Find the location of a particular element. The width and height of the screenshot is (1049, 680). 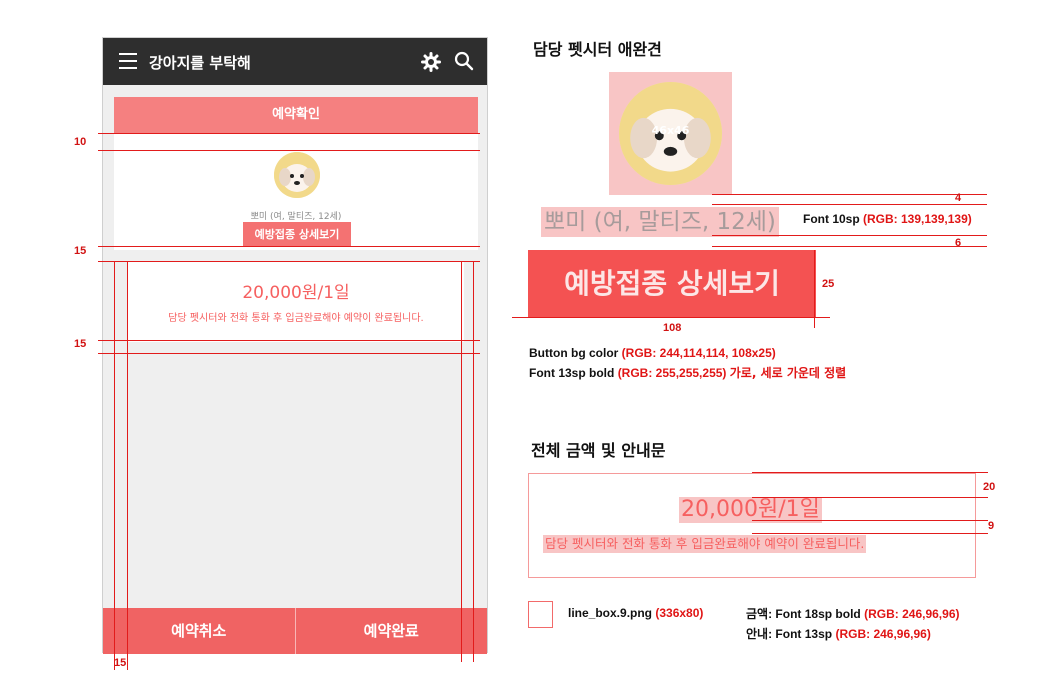

cancel-reservation-button: 예약취소 is located at coordinates (199, 631).